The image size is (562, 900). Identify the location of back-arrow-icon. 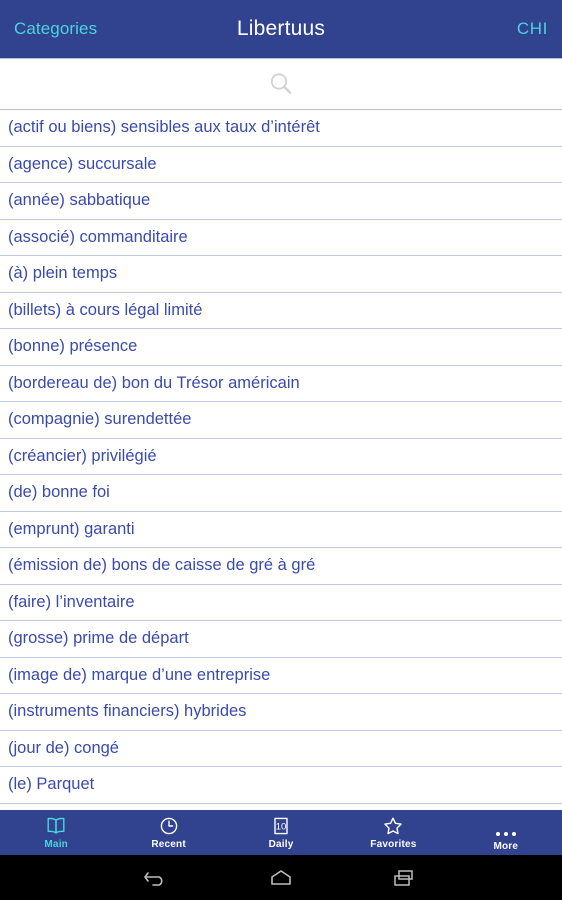
(157, 878).